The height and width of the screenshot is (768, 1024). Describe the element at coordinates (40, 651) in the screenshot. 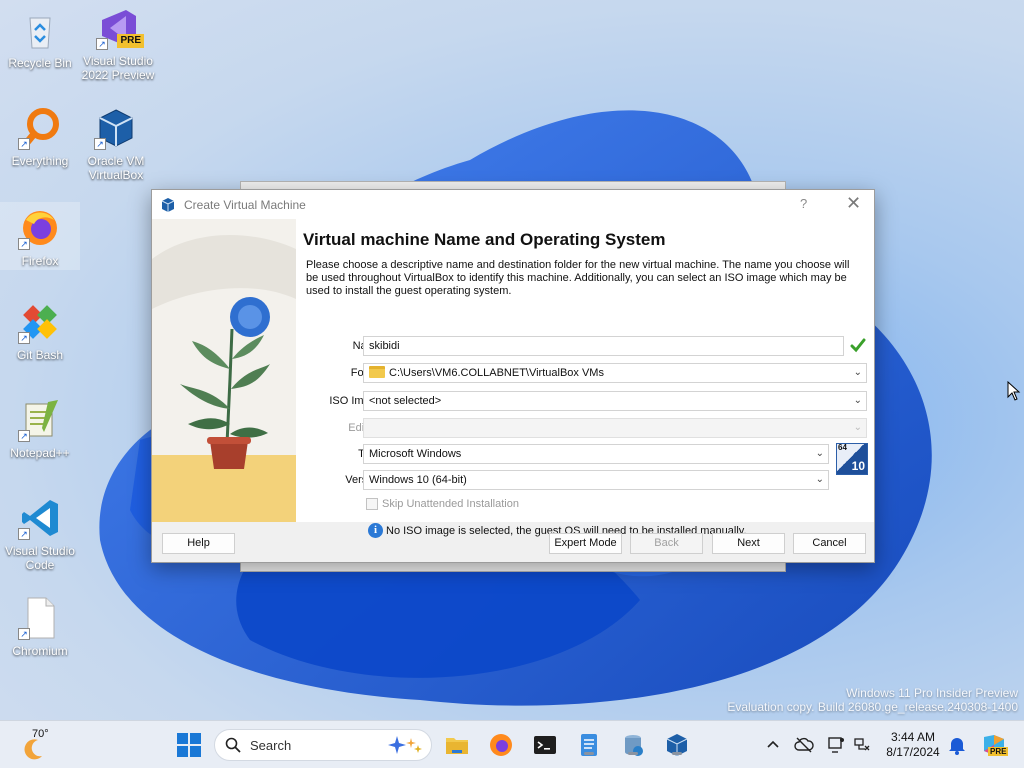

I see `desktop-icon-label: Chromium` at that location.